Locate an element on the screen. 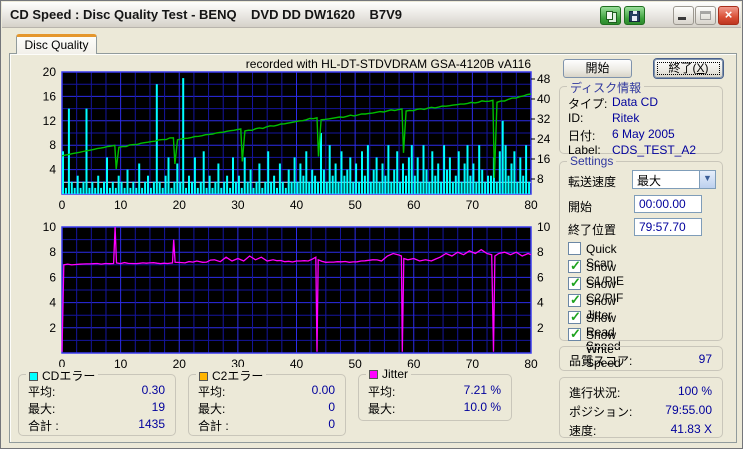 The height and width of the screenshot is (449, 743). tab-label: Disc Quality is located at coordinates (56, 45).